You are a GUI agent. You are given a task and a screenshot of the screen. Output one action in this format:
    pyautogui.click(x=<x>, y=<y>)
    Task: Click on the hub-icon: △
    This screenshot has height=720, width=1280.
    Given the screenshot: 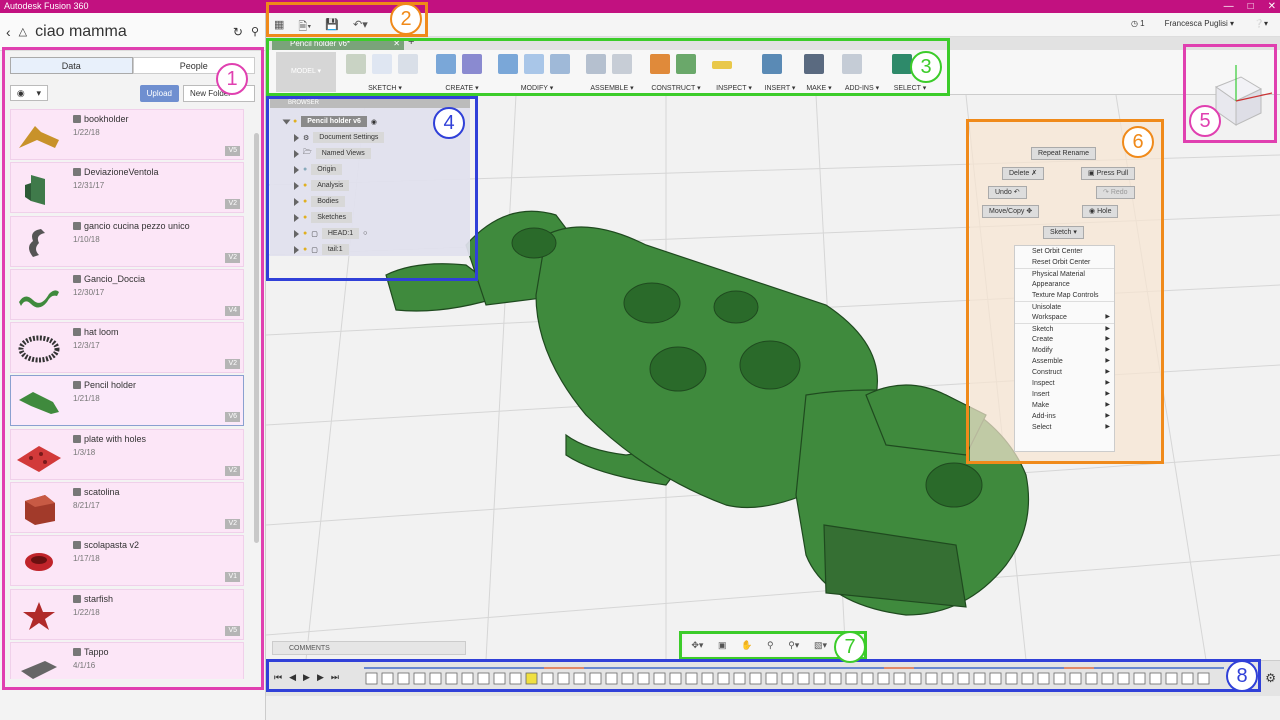 What is the action you would take?
    pyautogui.click(x=23, y=32)
    